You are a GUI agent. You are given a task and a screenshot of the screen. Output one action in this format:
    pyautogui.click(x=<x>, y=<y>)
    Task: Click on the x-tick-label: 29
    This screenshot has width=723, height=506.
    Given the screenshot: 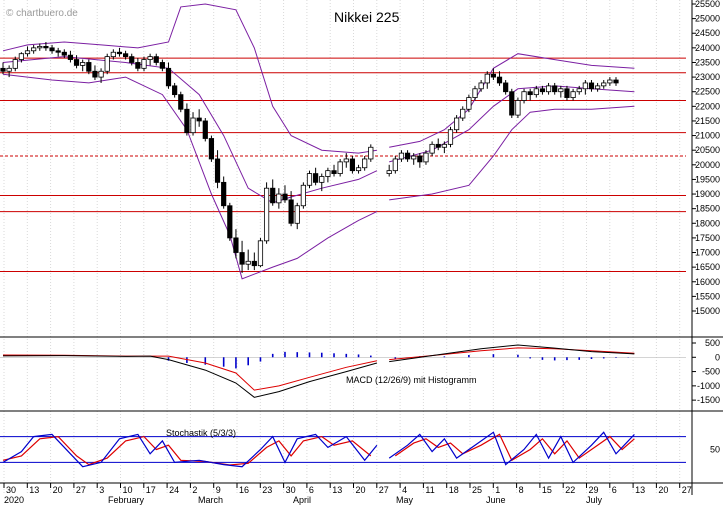 What is the action you would take?
    pyautogui.click(x=594, y=490)
    